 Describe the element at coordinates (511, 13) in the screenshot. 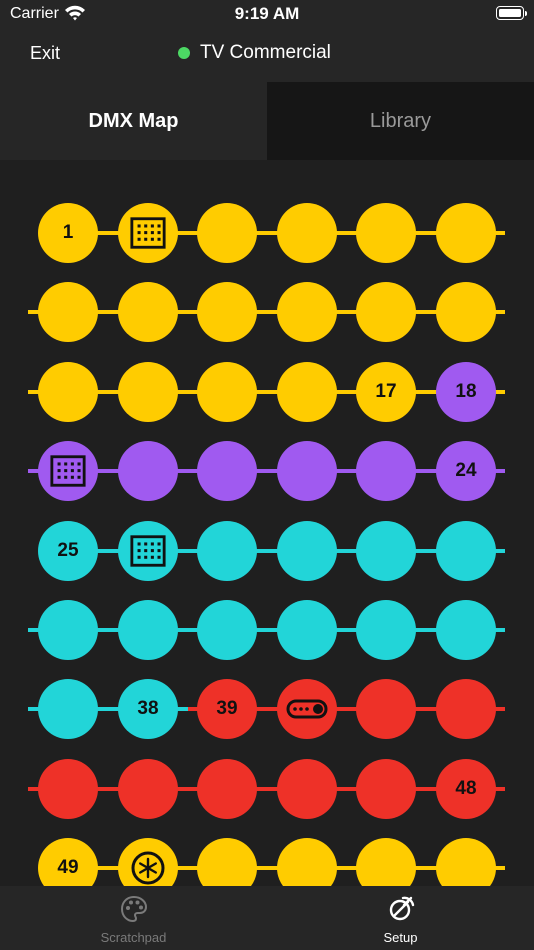

I see `battery-icon` at that location.